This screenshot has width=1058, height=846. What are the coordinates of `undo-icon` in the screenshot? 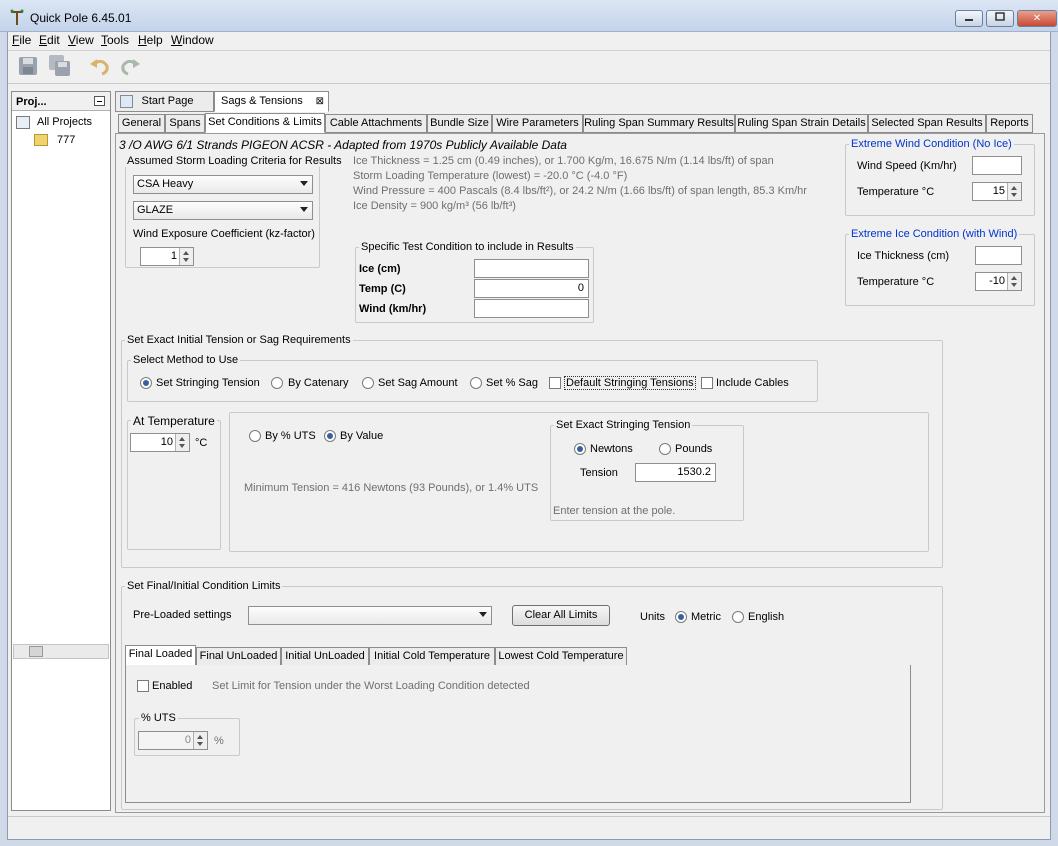 It's located at (100, 66).